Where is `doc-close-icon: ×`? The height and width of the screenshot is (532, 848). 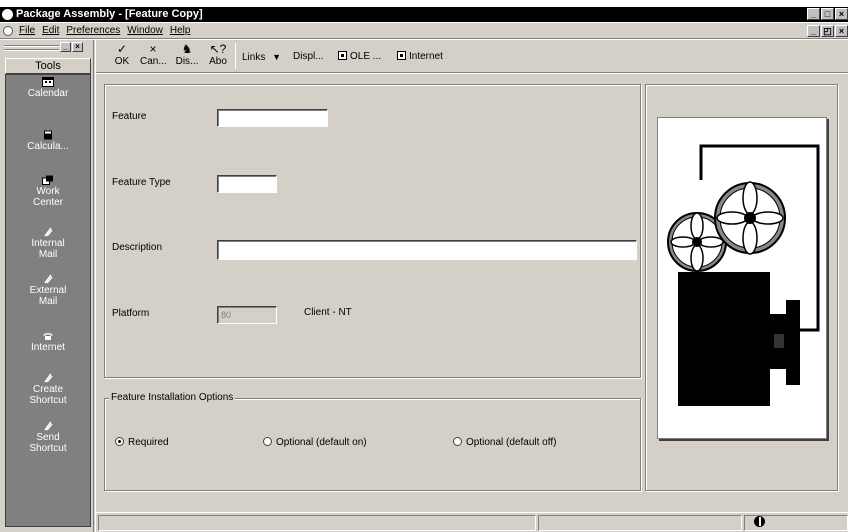 doc-close-icon: × is located at coordinates (841, 31).